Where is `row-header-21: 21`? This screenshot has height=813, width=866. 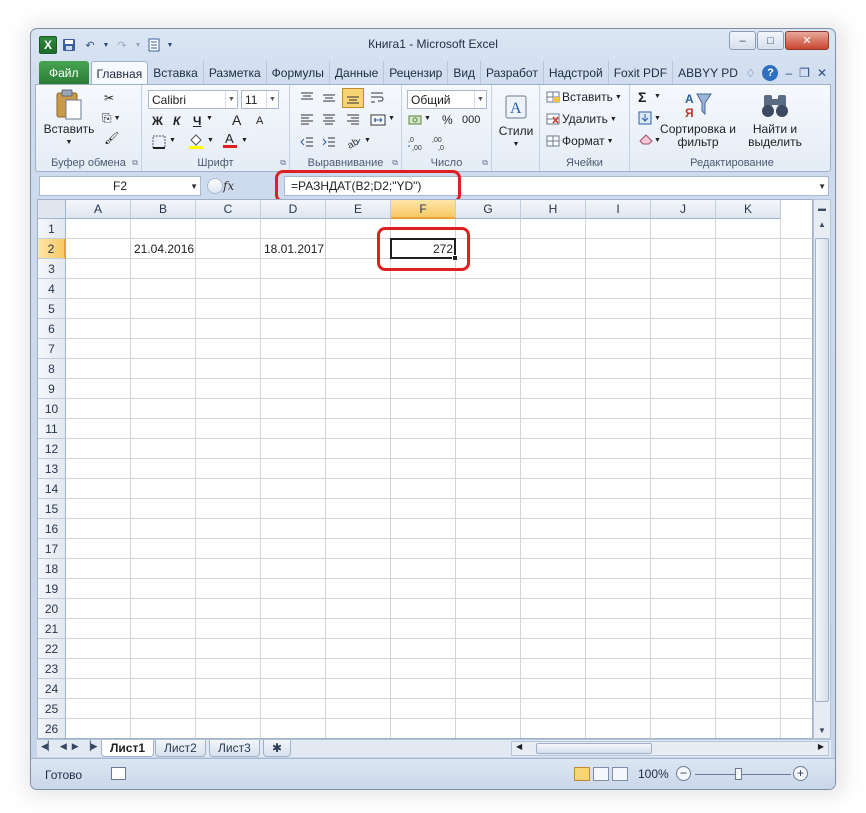
row-header-21: 21 is located at coordinates (52, 629).